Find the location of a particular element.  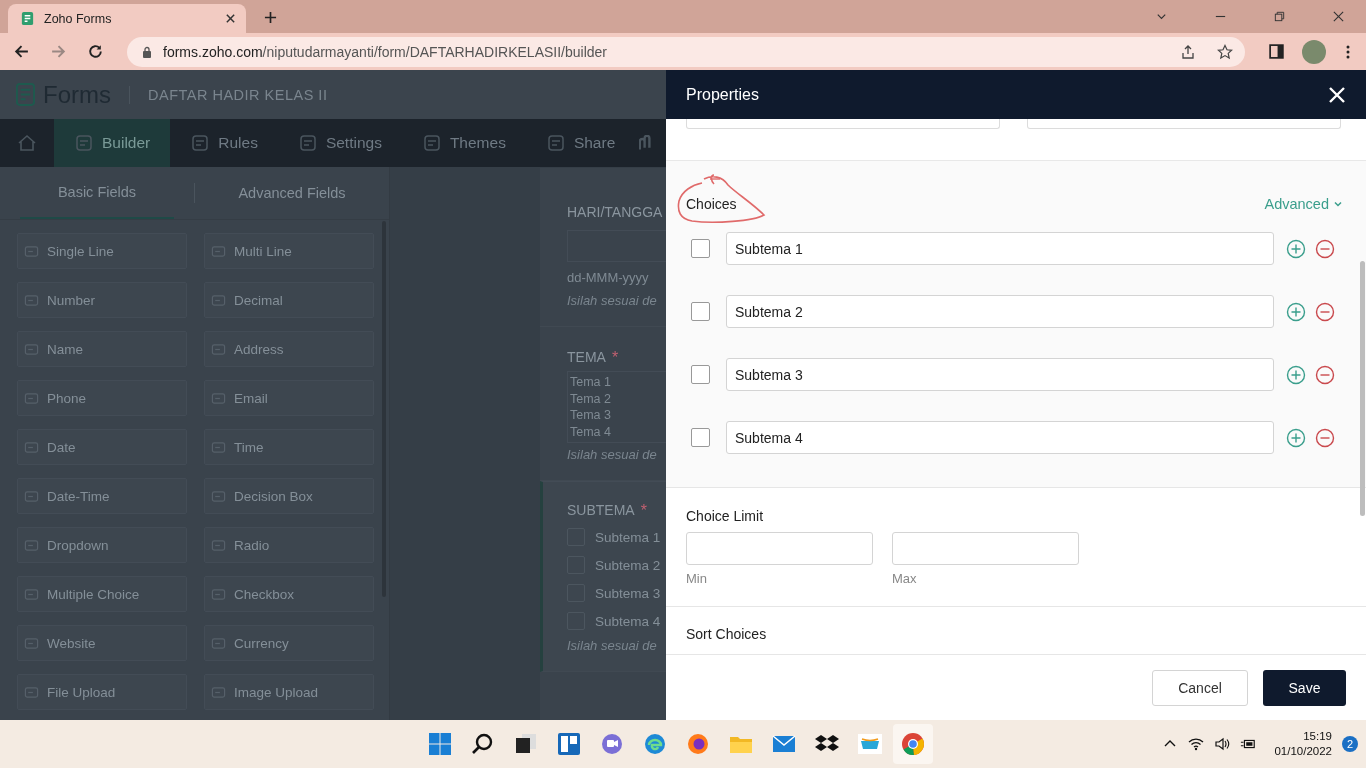

field-type-button: Multi Line is located at coordinates (289, 251).